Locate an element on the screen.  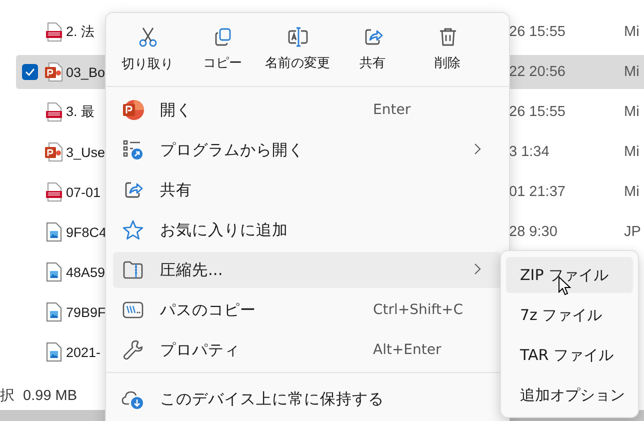
file-date: 3 1:34 is located at coordinates (529, 152).